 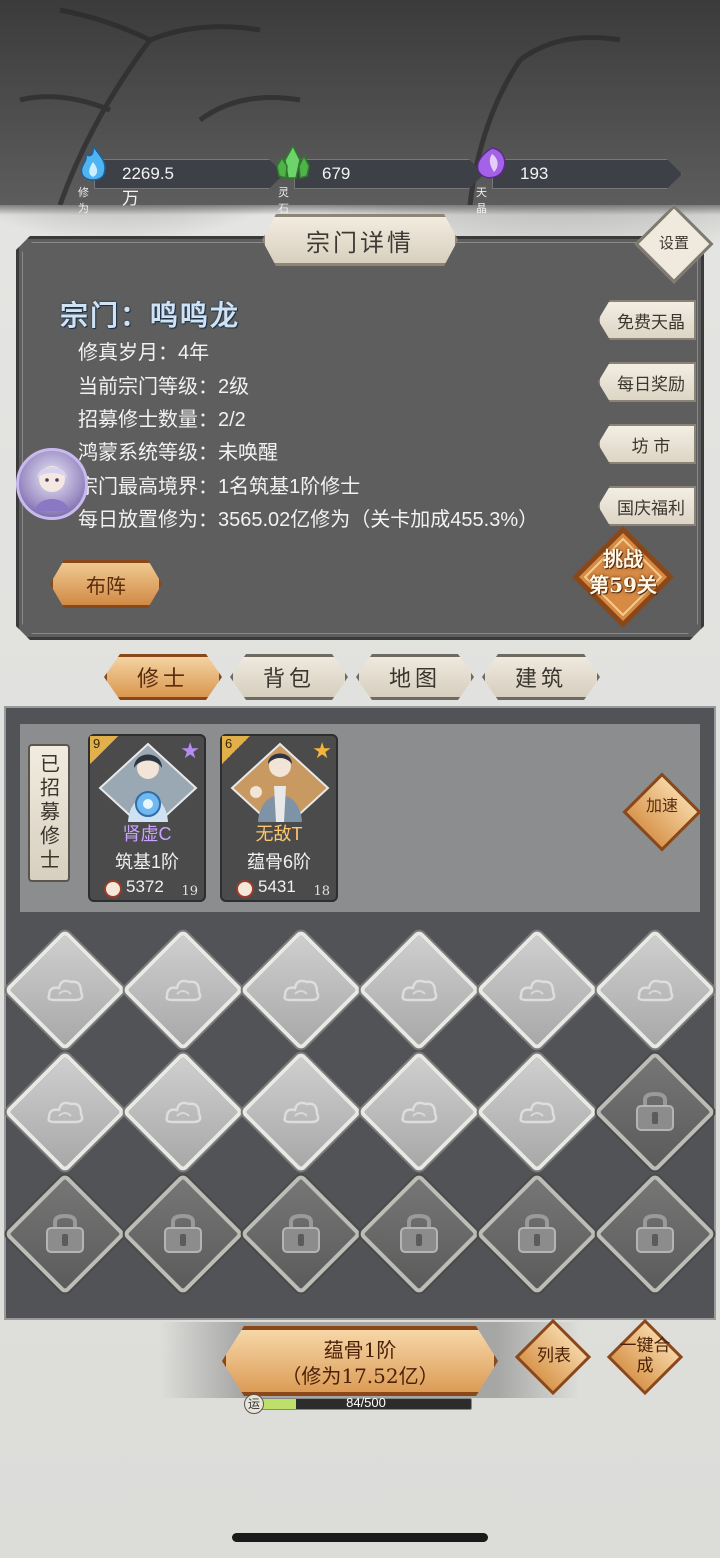 I want to click on info-highest-realm: 宗门最高境界：1名筑基1阶修士, so click(x=219, y=487).